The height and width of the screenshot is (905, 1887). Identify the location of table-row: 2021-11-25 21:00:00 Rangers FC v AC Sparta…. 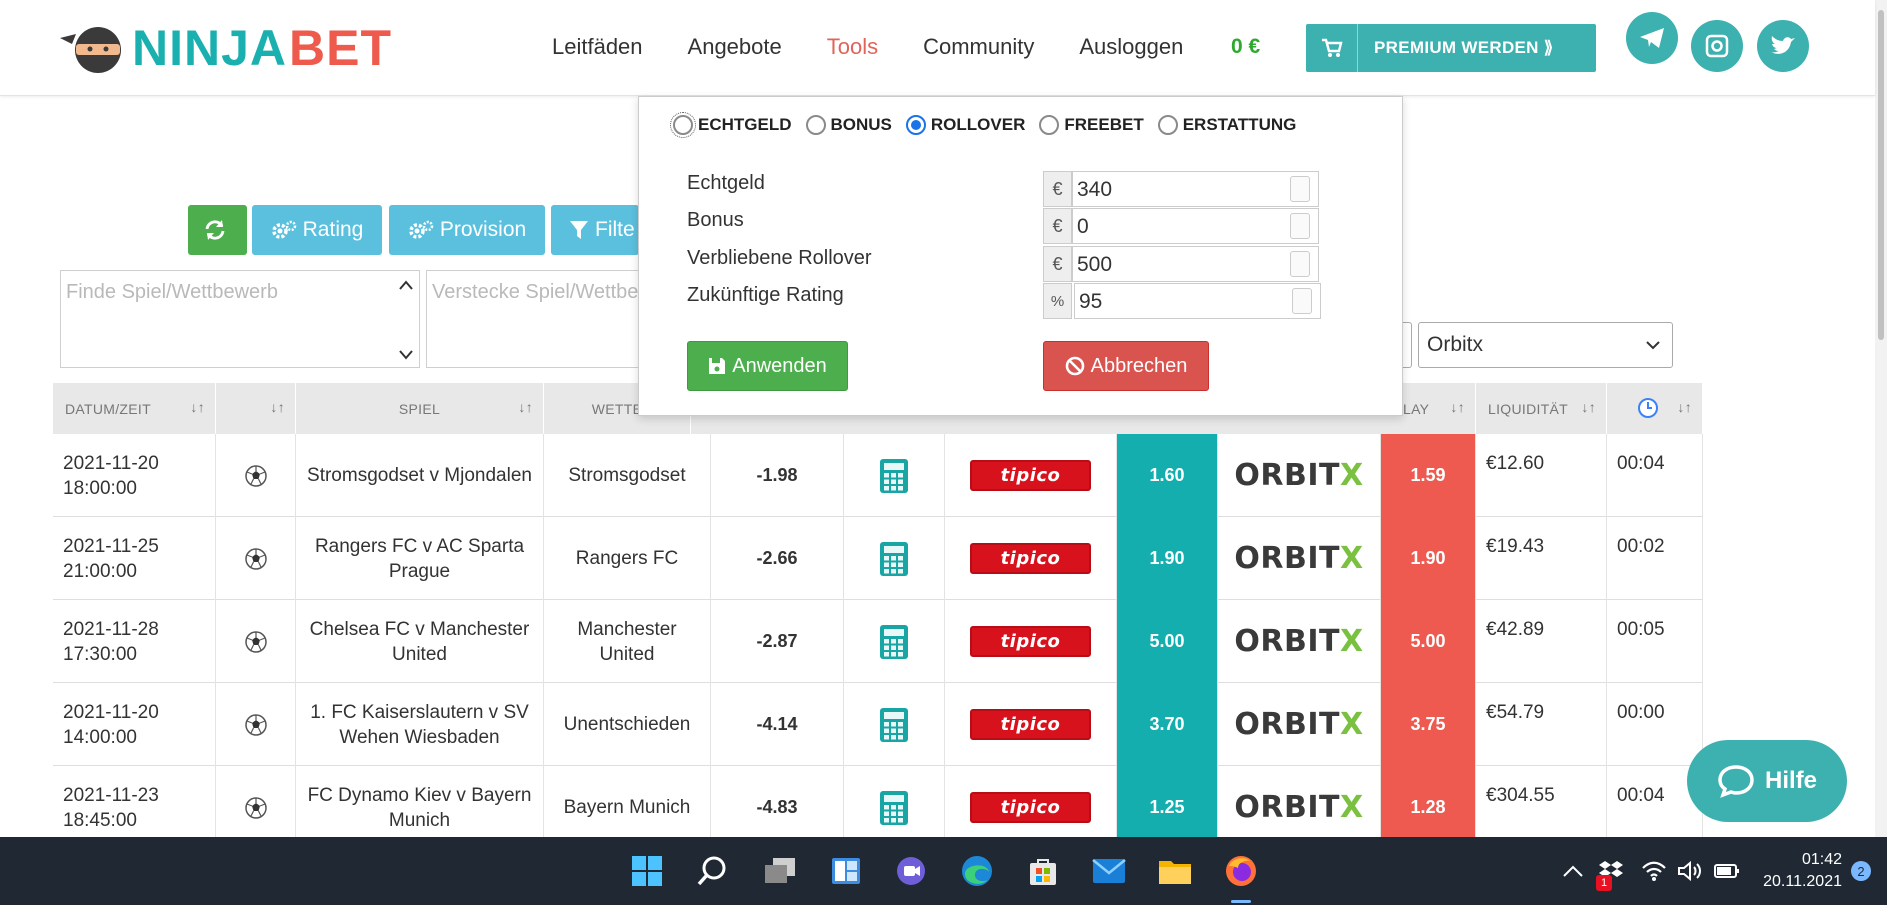
(878, 558).